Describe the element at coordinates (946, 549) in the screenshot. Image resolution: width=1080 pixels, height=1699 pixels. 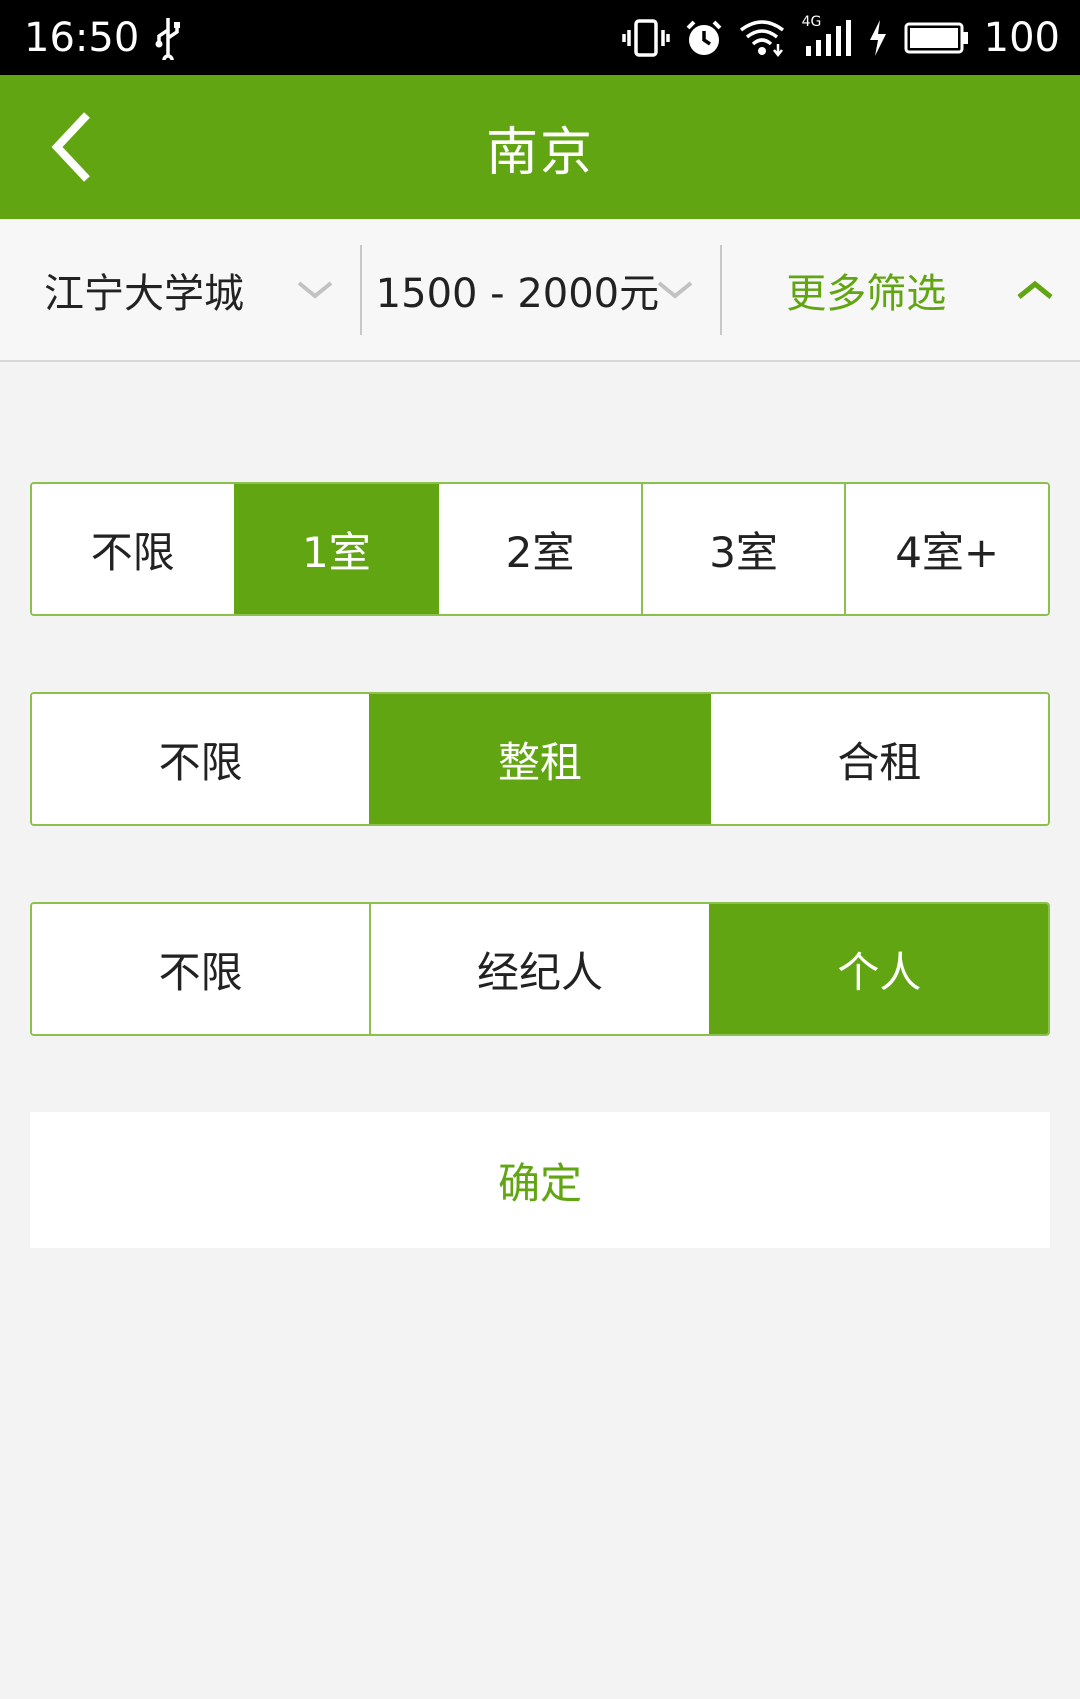
I see `rooms-option: 4室+` at that location.